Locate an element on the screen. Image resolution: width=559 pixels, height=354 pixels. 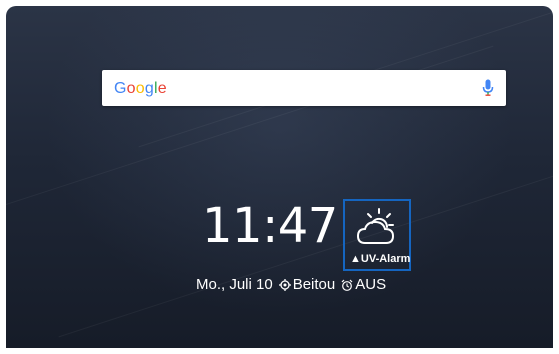
google-logo-letter: e is located at coordinates (162, 88).